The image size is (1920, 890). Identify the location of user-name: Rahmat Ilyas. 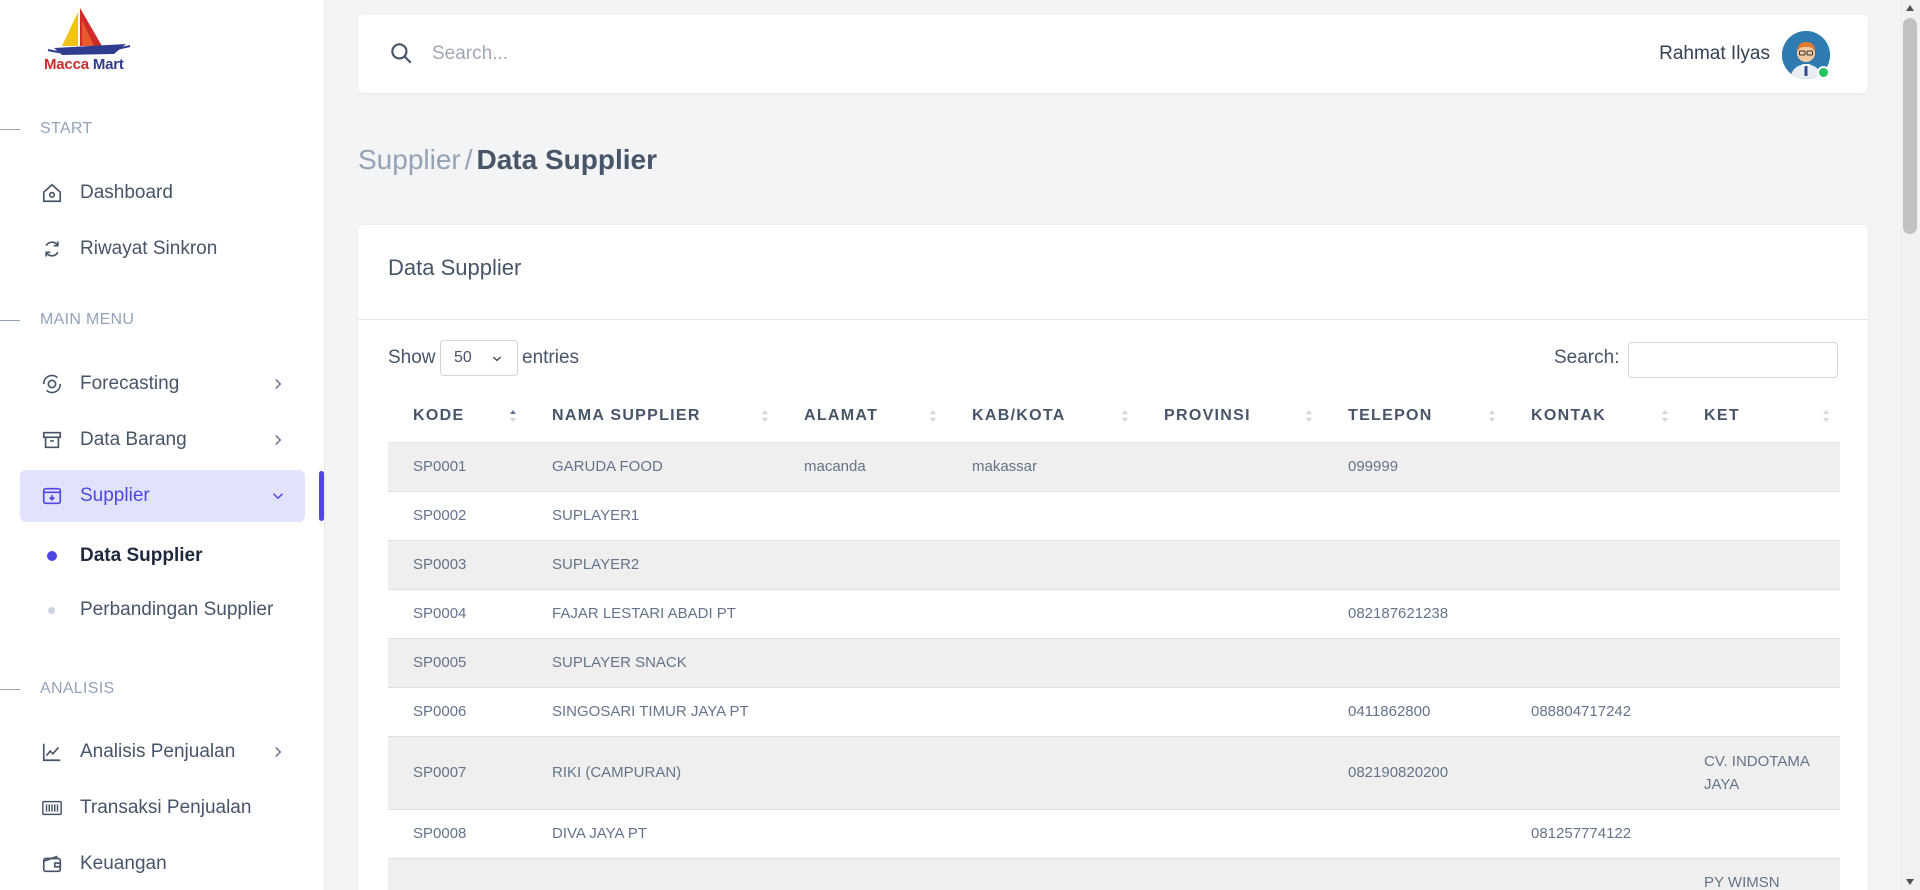
(1714, 54).